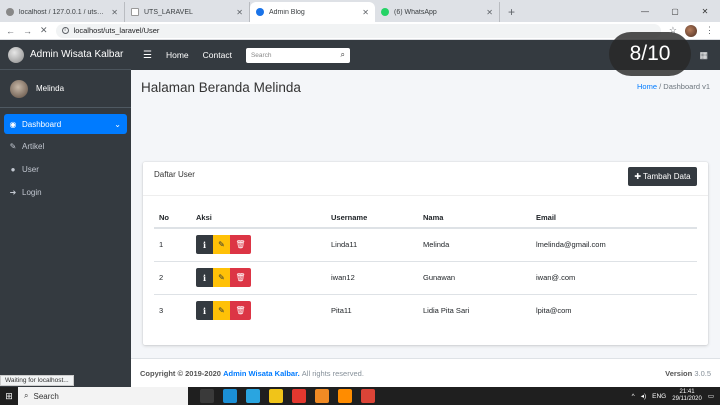 Image resolution: width=720 pixels, height=405 pixels. What do you see at coordinates (65, 55) in the screenshot?
I see `brand-link: Admin Wisata Kalbar` at bounding box center [65, 55].